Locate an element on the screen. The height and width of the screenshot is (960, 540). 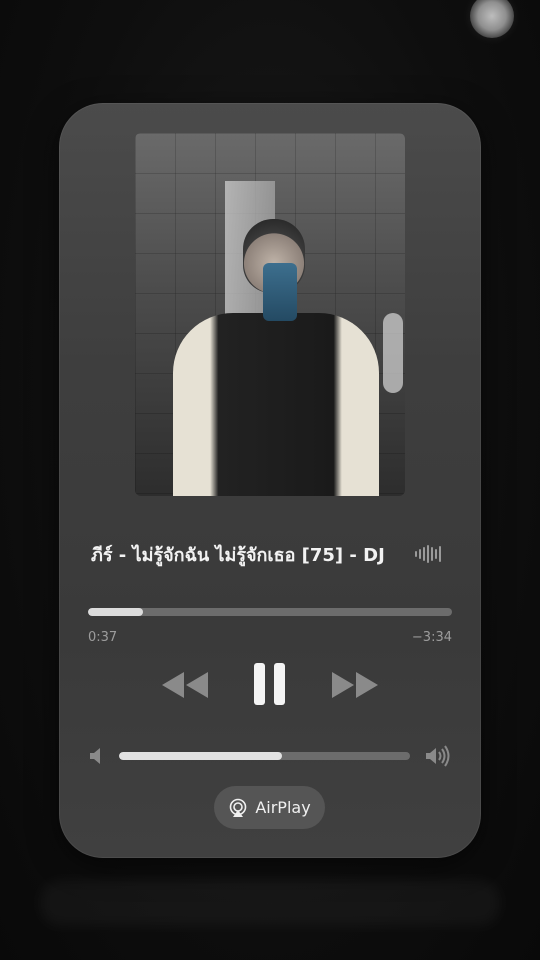
speaker-low-icon is located at coordinates (97, 756).